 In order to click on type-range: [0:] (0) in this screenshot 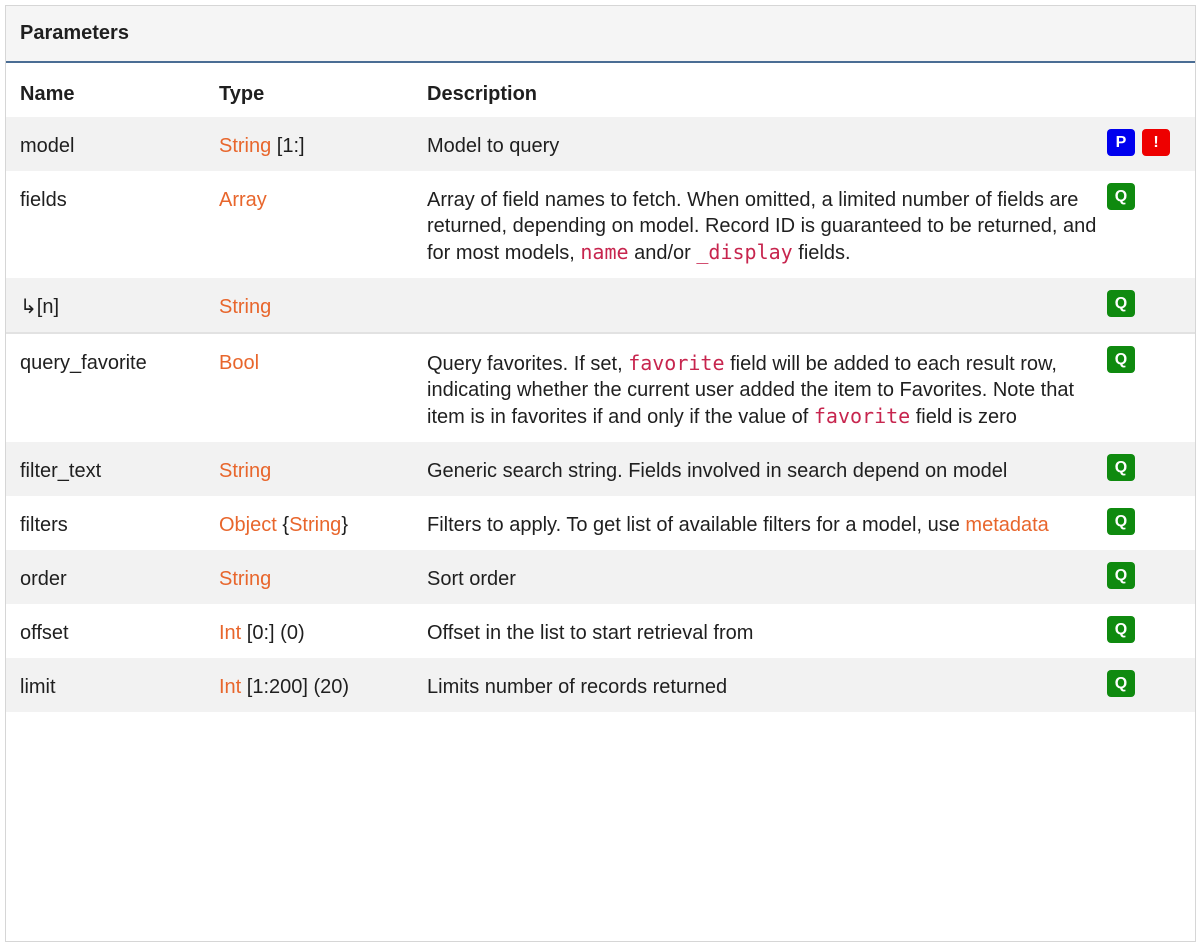, I will do `click(273, 633)`.